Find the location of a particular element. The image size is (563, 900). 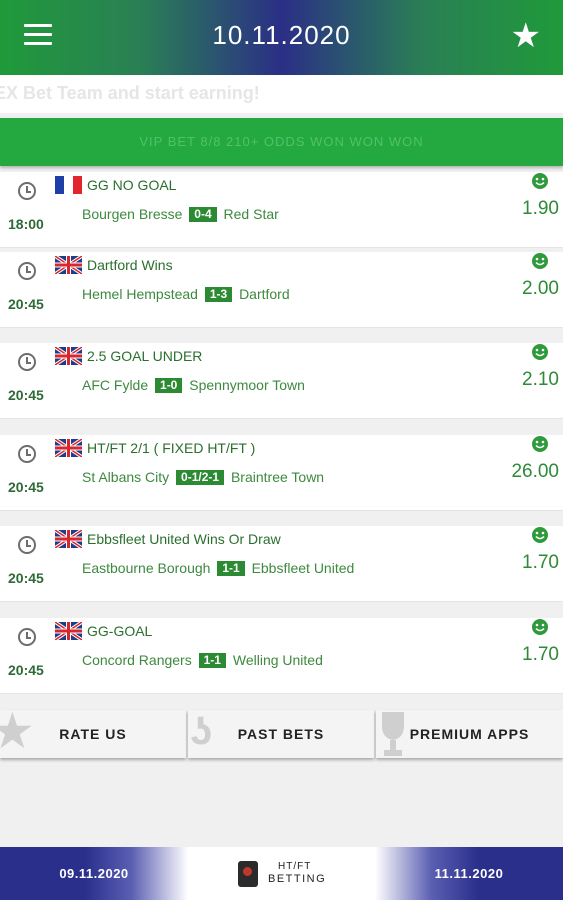

bet-tip: HT/FT 2/1 ( FIXED HT/FT ) is located at coordinates (171, 448).